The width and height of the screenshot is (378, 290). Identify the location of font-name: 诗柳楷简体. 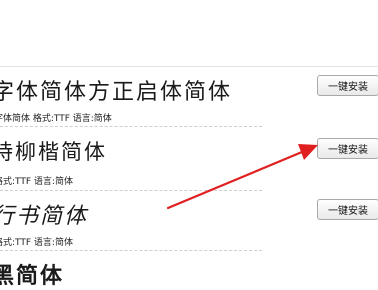
(53, 152).